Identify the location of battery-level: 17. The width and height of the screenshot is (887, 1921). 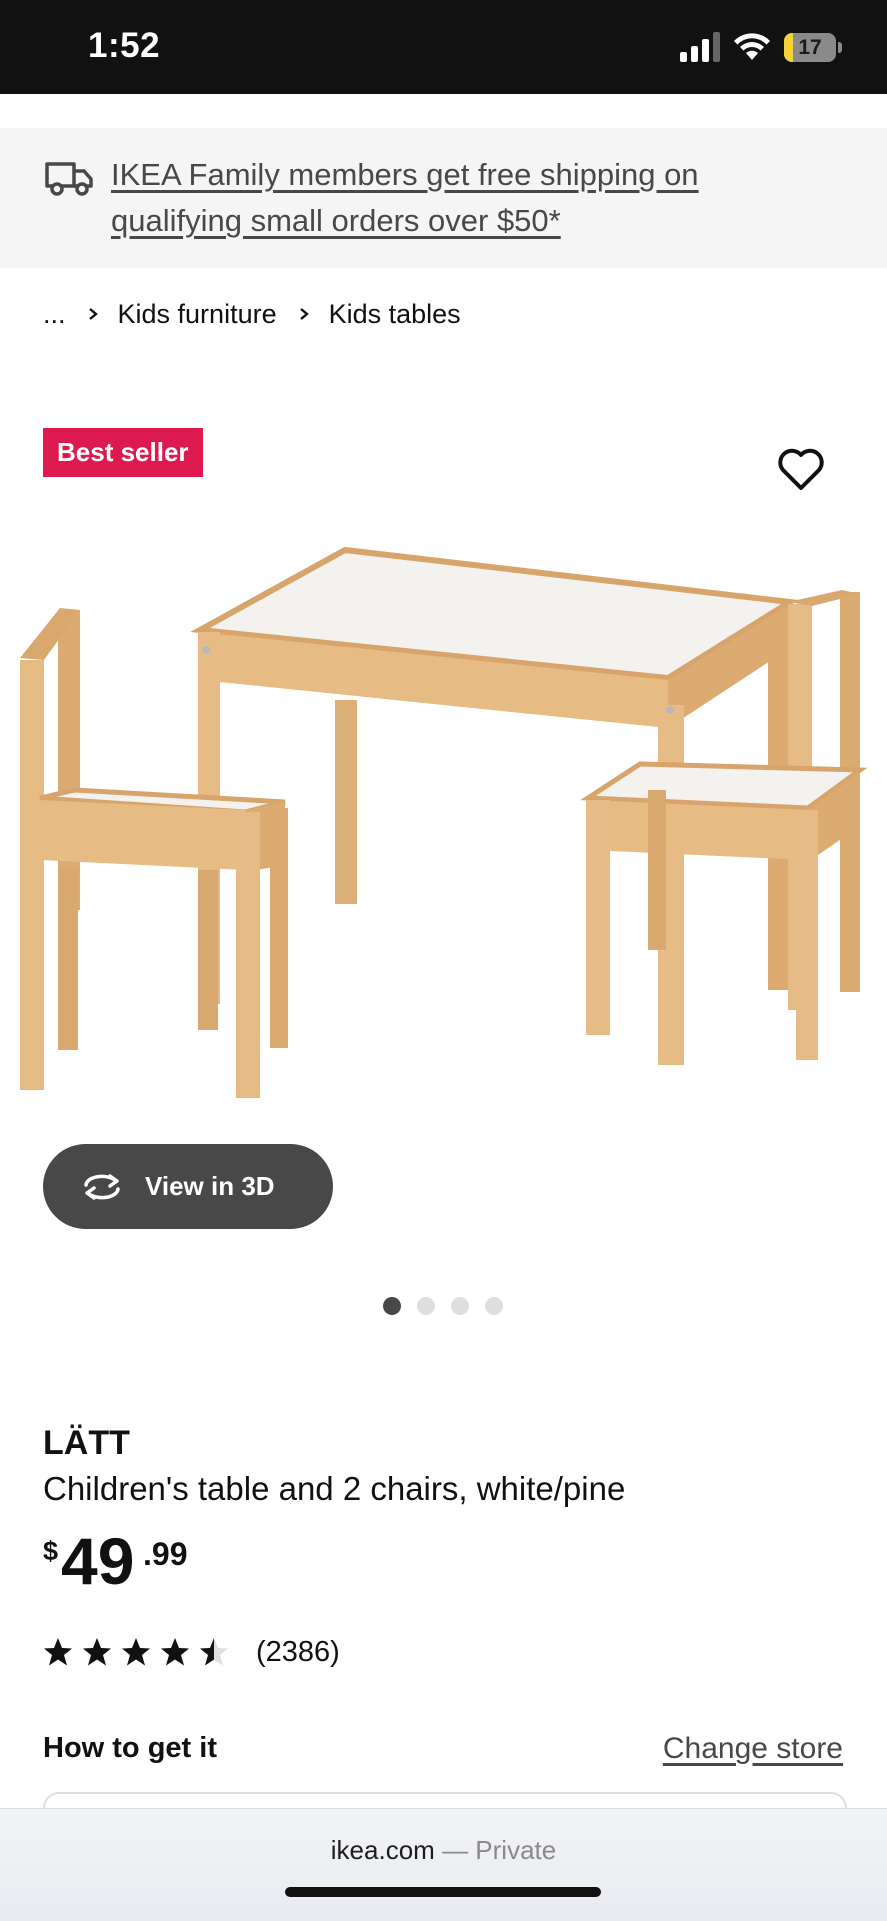
(810, 47).